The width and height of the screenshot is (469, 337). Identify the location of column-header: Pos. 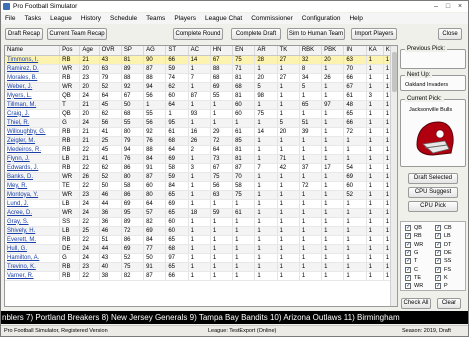
(70, 51).